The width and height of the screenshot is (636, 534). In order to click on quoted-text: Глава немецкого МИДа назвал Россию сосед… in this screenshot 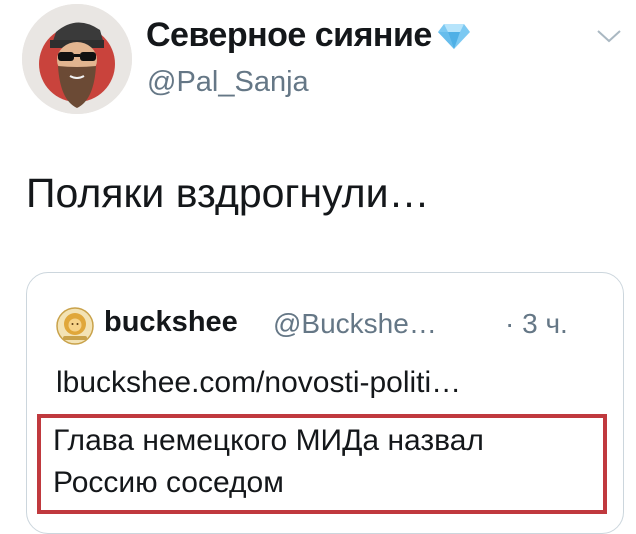, I will do `click(268, 462)`.